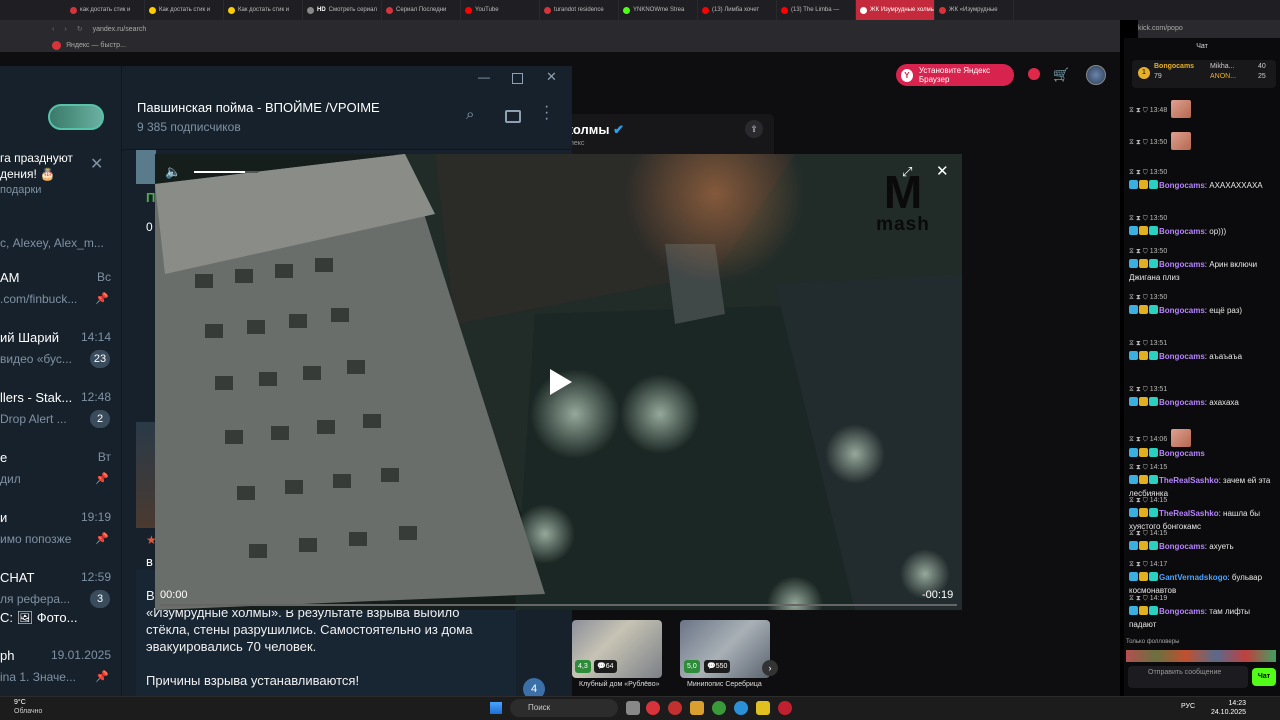  Describe the element at coordinates (513, 116) in the screenshot. I see `sidebar-toggle-icon` at that location.